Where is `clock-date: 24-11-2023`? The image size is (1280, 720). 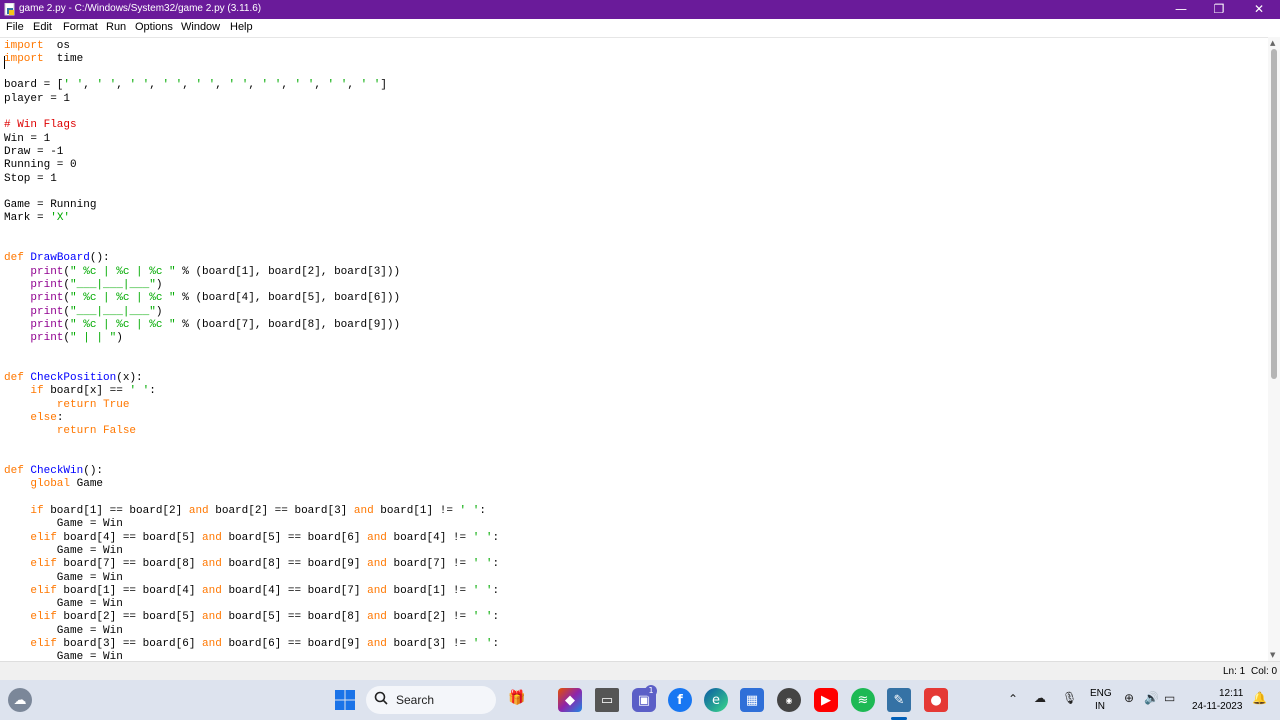
clock-date: 24-11-2023 is located at coordinates (1217, 706).